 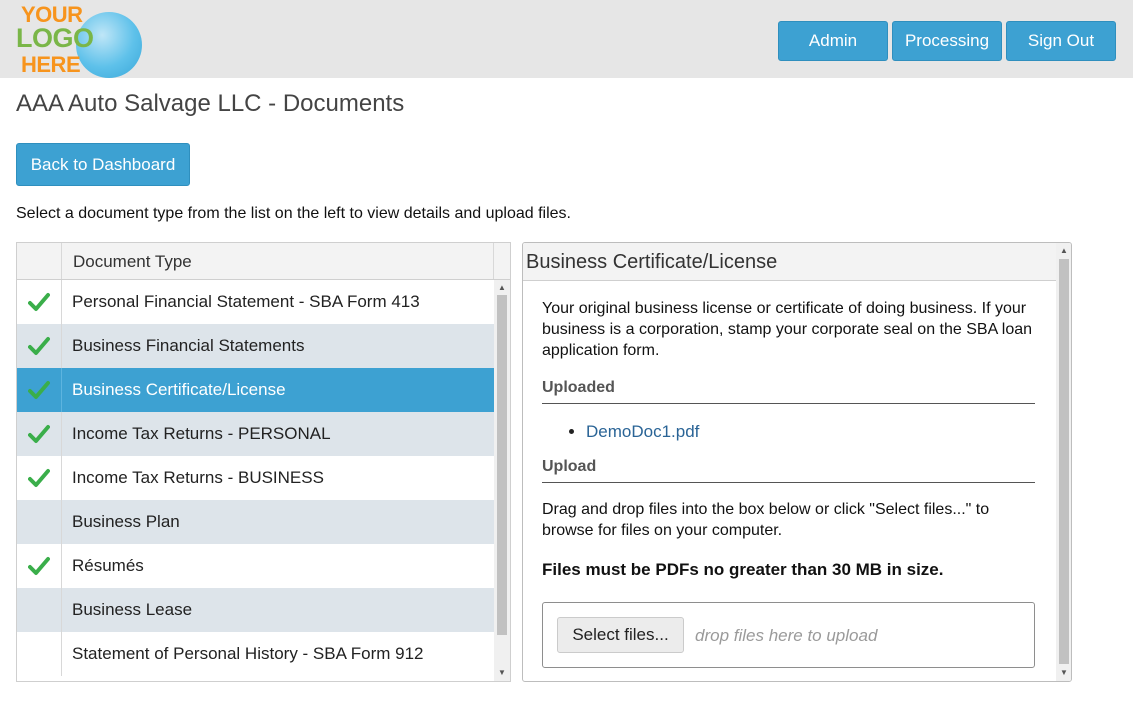 What do you see at coordinates (198, 477) in the screenshot?
I see `document-type-label: Income Tax Returns - BUSINESS` at bounding box center [198, 477].